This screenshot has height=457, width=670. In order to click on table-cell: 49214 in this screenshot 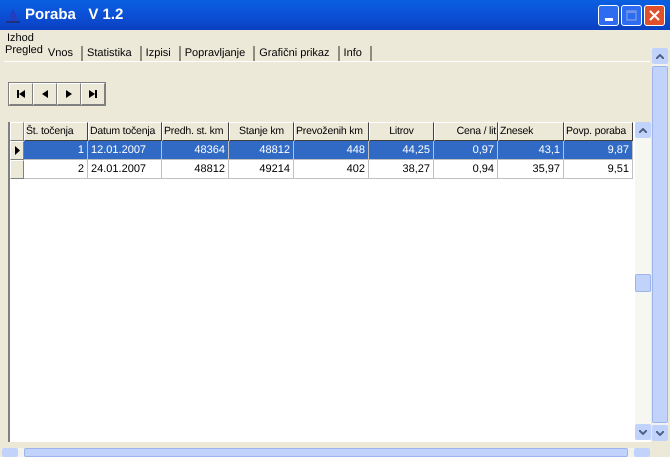, I will do `click(261, 169)`.